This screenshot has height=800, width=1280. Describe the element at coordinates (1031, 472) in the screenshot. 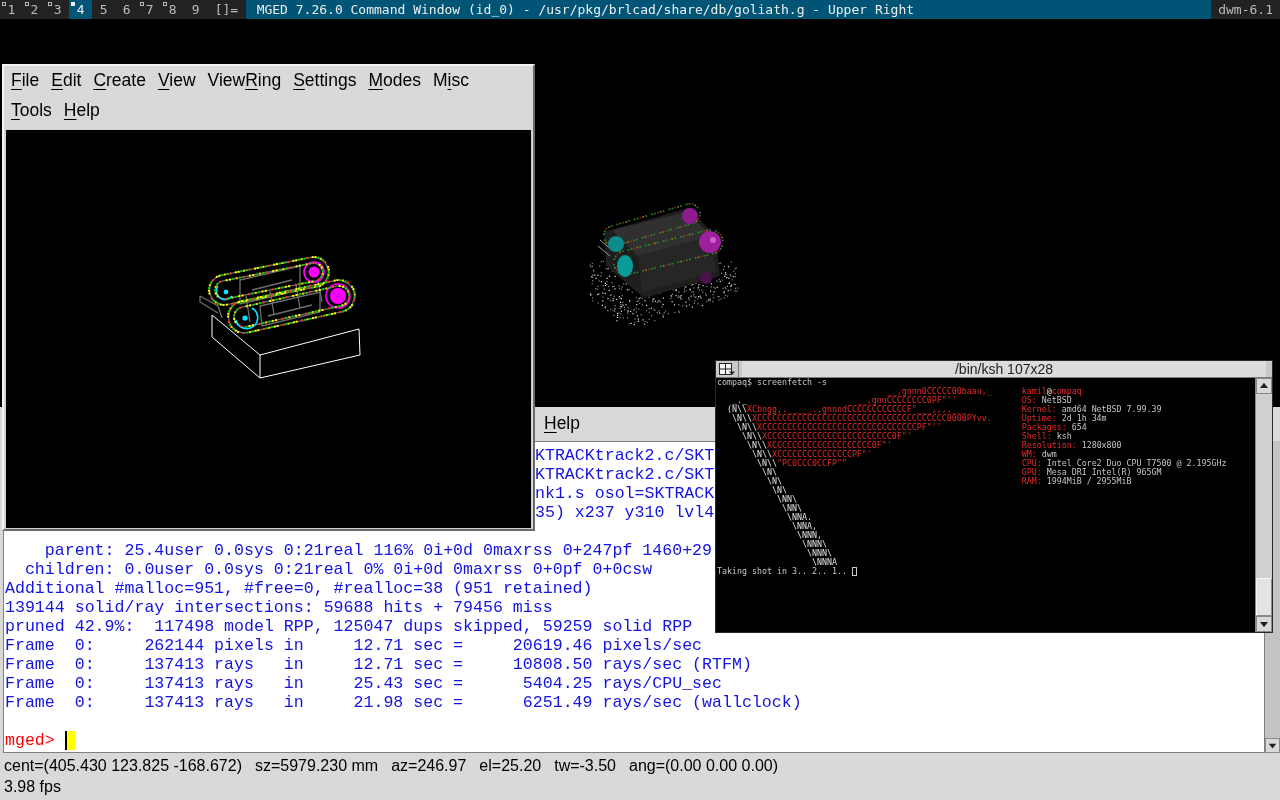

I see `info-label: GPU:` at that location.